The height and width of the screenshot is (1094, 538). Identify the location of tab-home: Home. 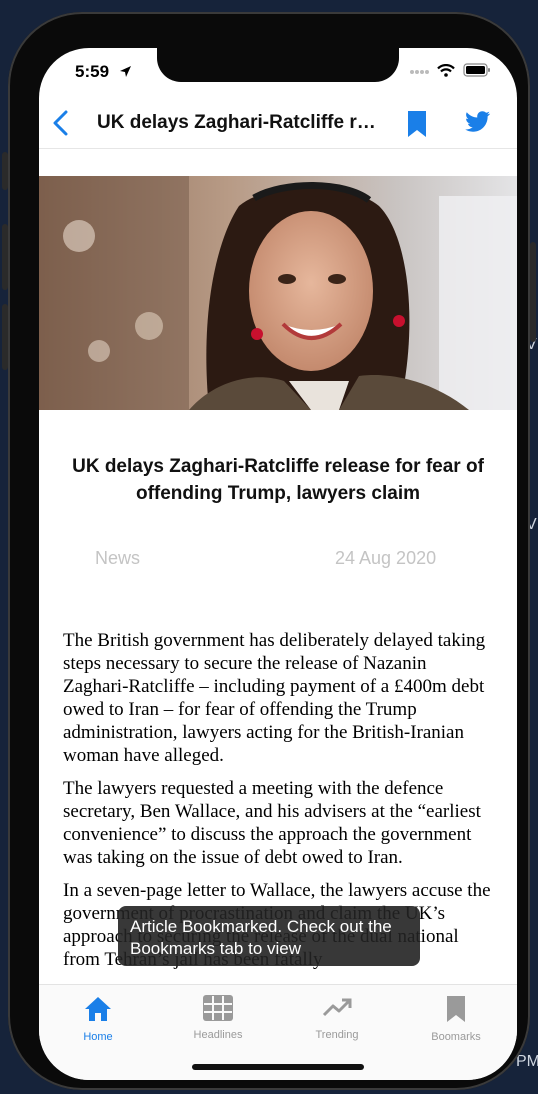
(98, 1019).